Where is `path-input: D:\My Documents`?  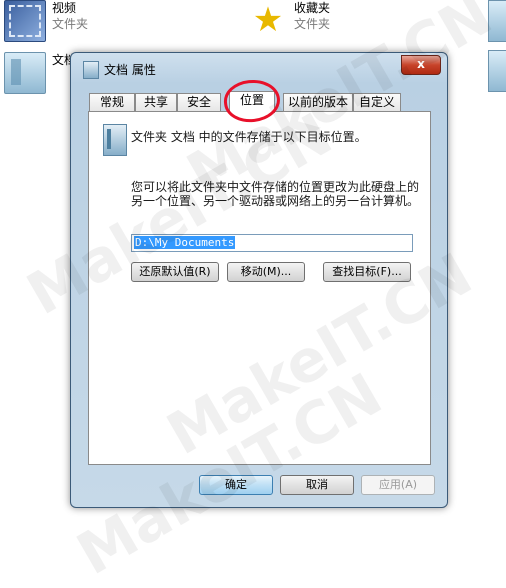
path-input: D:\My Documents is located at coordinates (272, 243).